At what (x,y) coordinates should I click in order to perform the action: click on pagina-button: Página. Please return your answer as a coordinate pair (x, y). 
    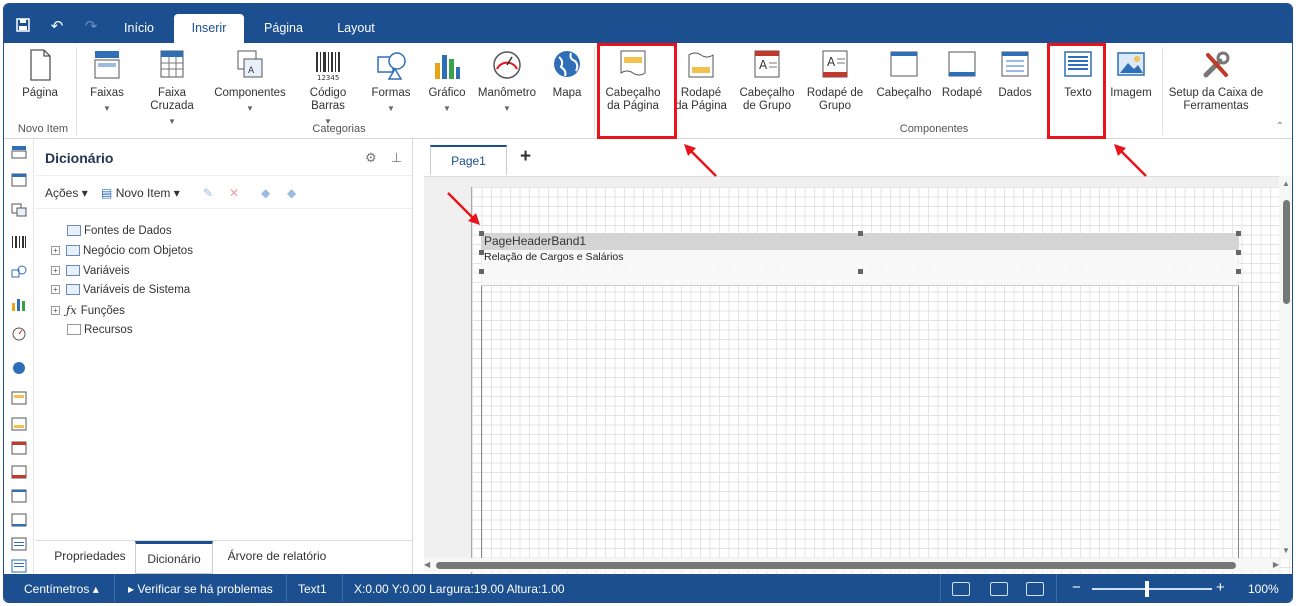
    Looking at the image, I should click on (40, 73).